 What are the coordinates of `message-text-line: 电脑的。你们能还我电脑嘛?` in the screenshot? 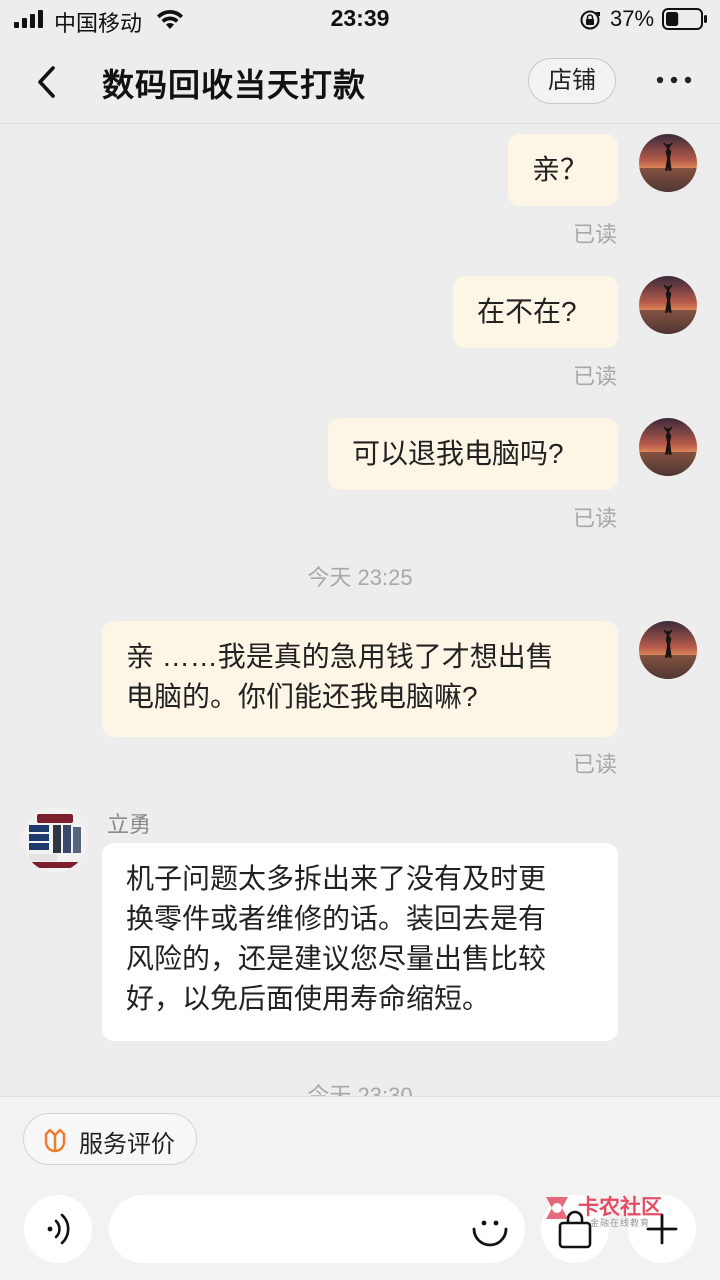 It's located at (302, 696).